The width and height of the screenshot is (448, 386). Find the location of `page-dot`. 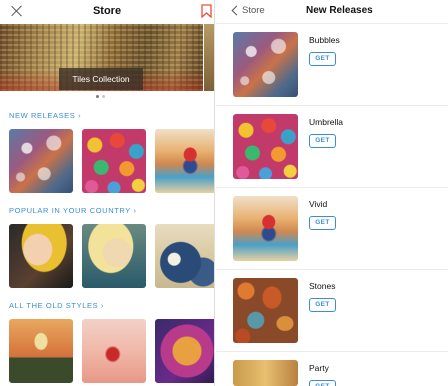

page-dot is located at coordinates (103, 96).